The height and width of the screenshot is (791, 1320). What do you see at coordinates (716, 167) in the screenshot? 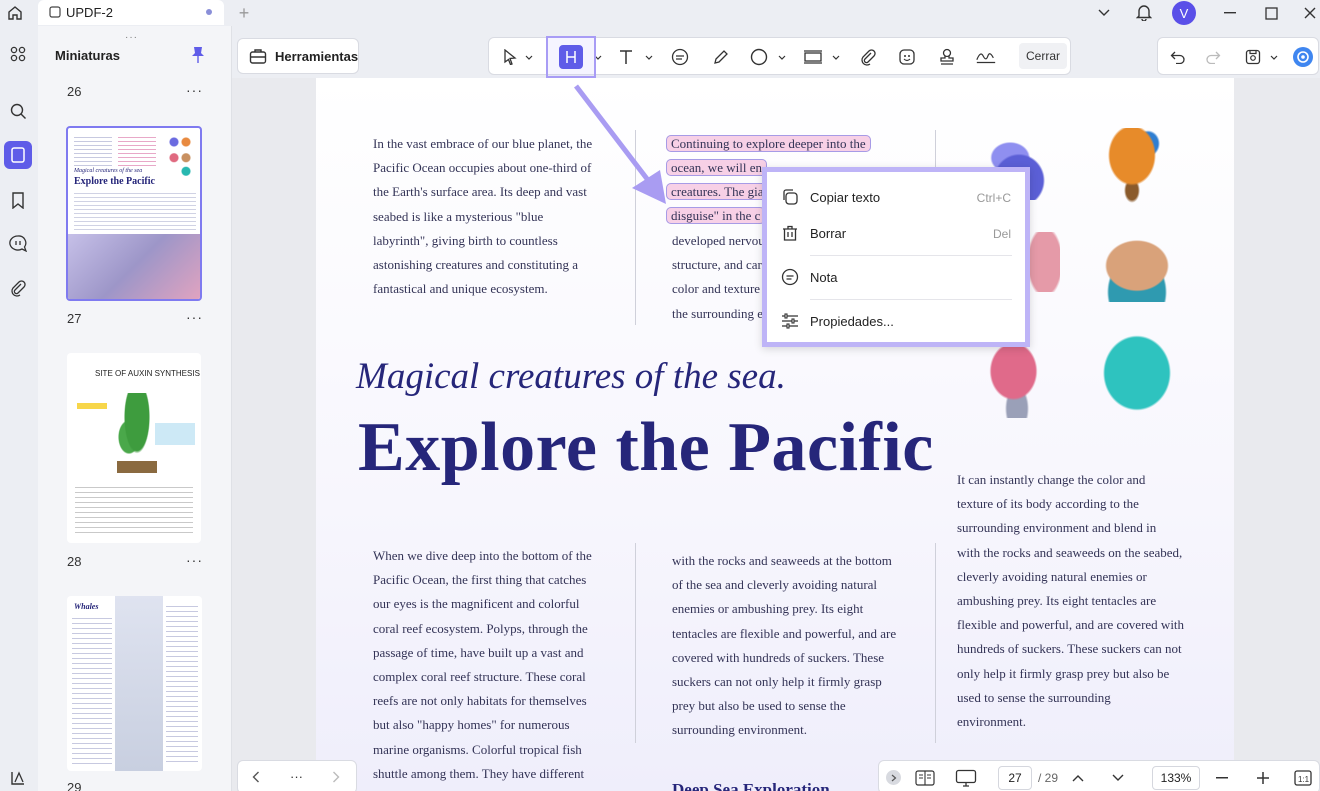
I see `highlight-line: ocean, we will en` at bounding box center [716, 167].